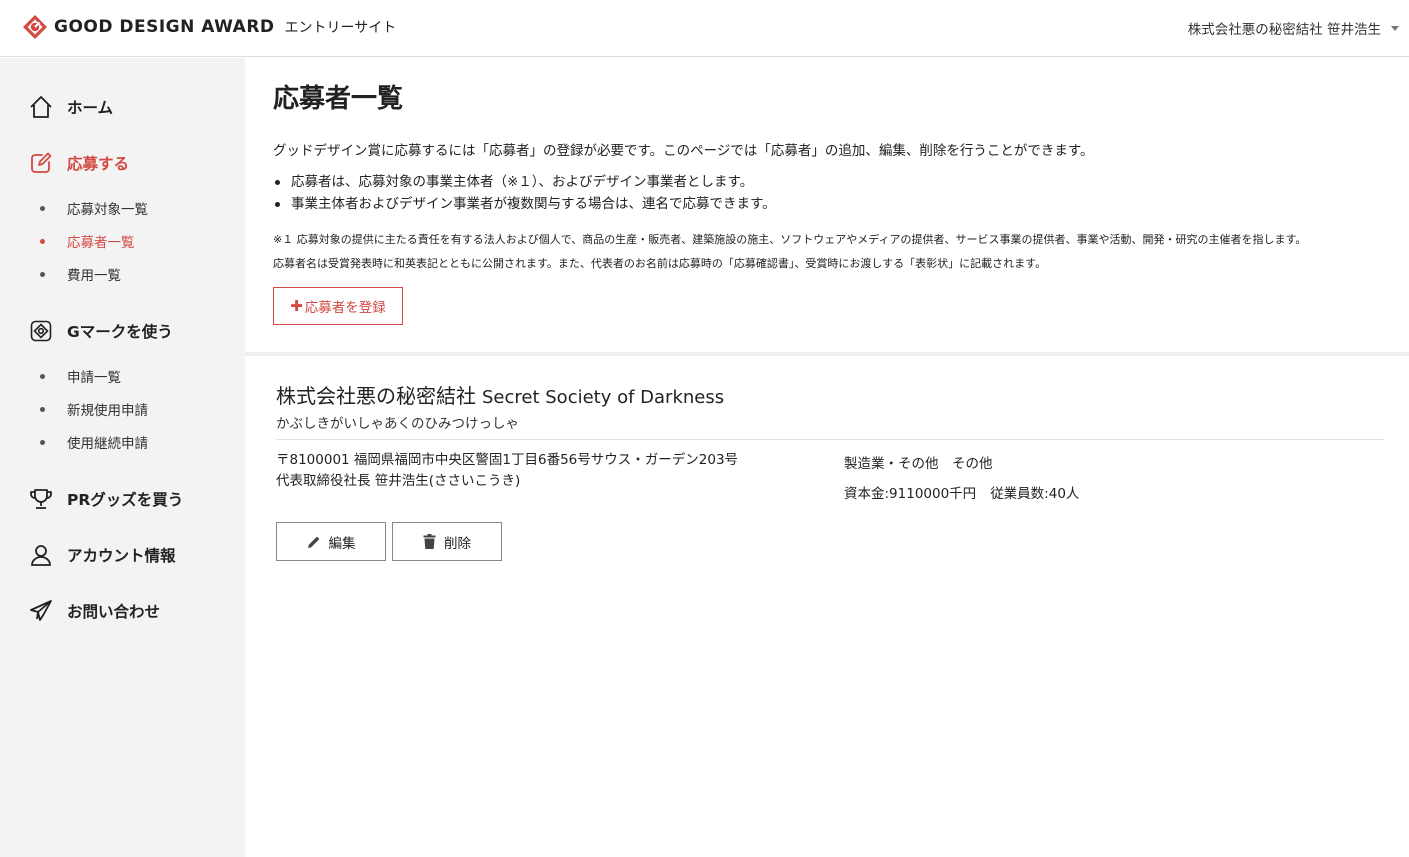 This screenshot has width=1409, height=857. Describe the element at coordinates (41, 331) in the screenshot. I see `g-mark-icon` at that location.